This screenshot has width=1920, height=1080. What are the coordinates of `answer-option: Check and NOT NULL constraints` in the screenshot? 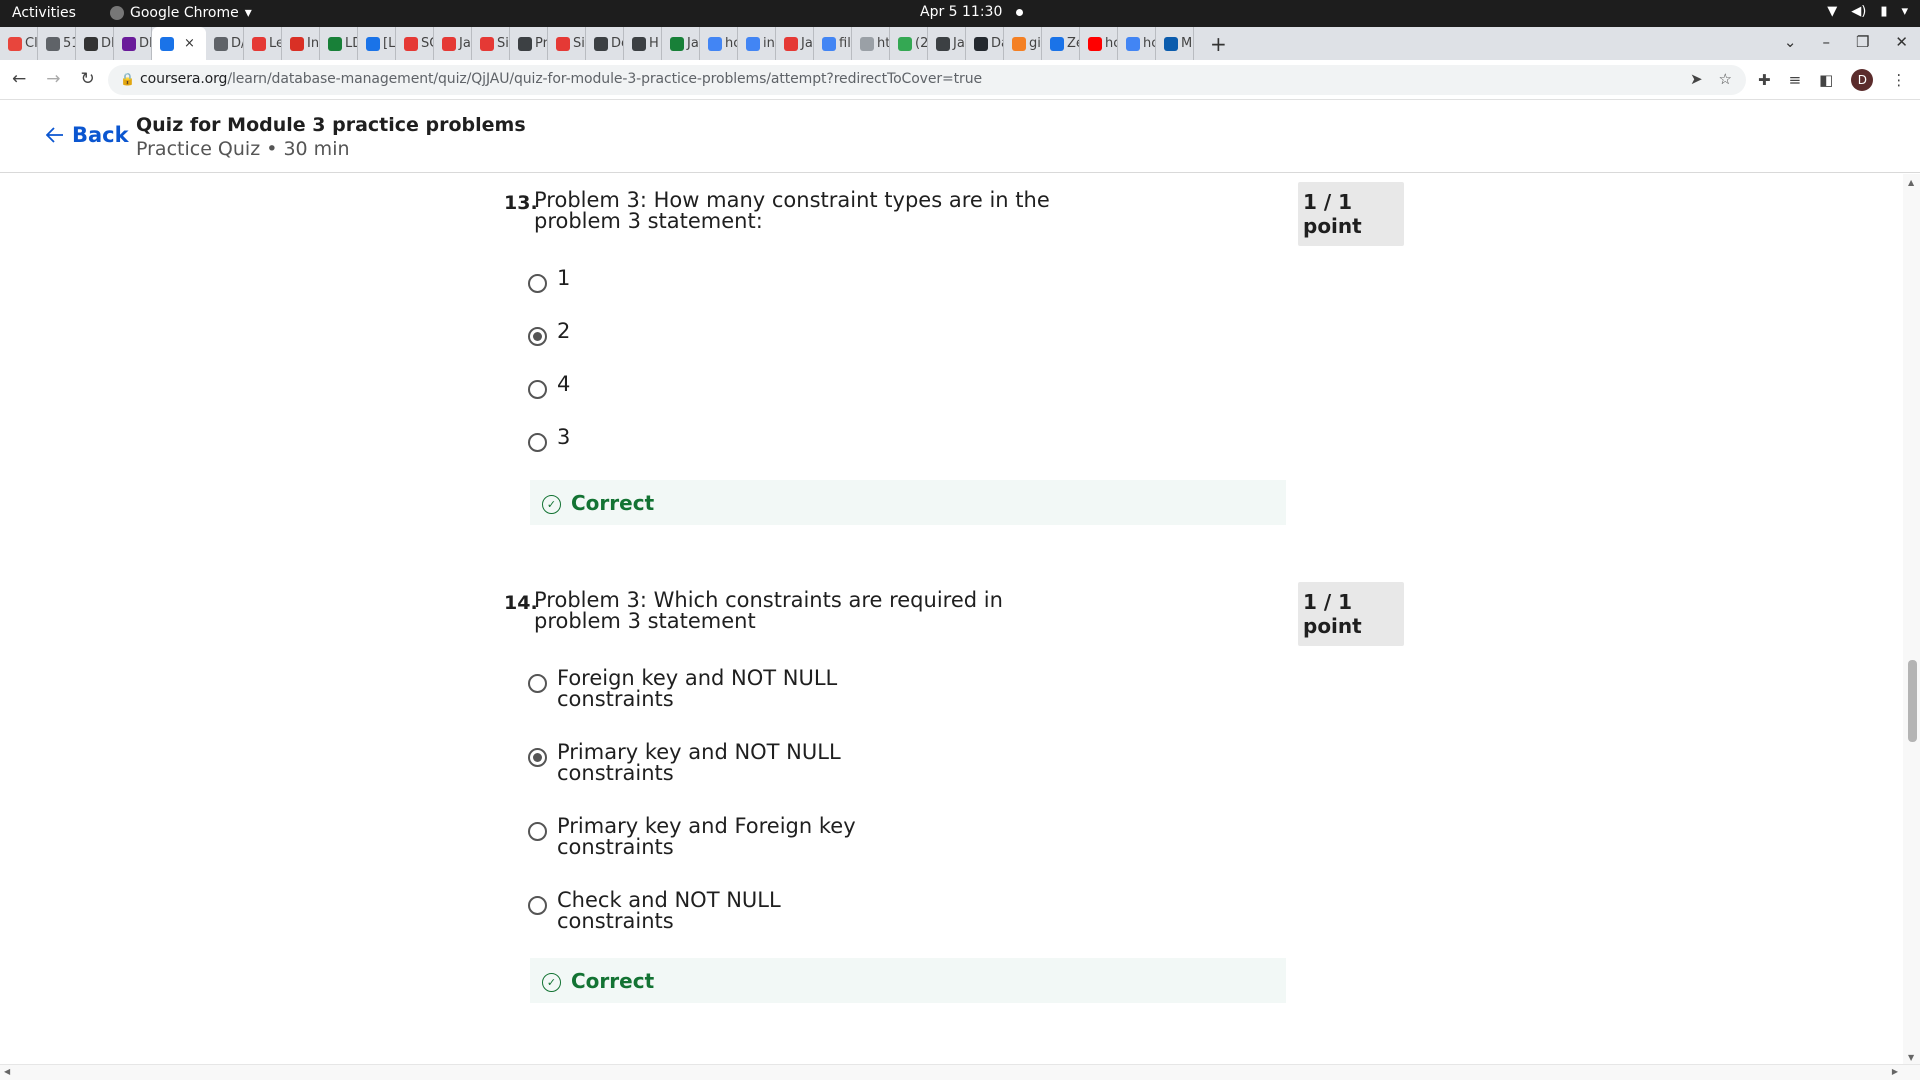 It's located at (692, 911).